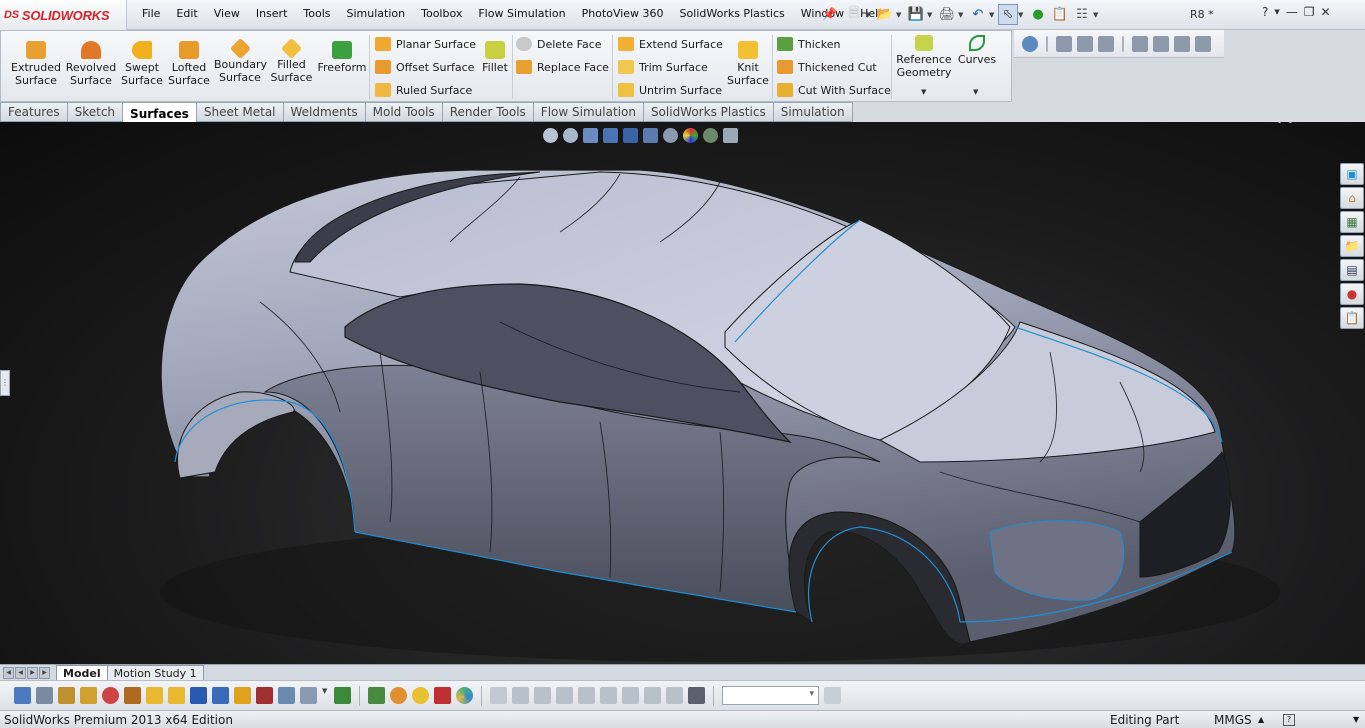 Image resolution: width=1365 pixels, height=728 pixels. Describe the element at coordinates (586, 695) in the screenshot. I see `scale-tool-icon` at that location.